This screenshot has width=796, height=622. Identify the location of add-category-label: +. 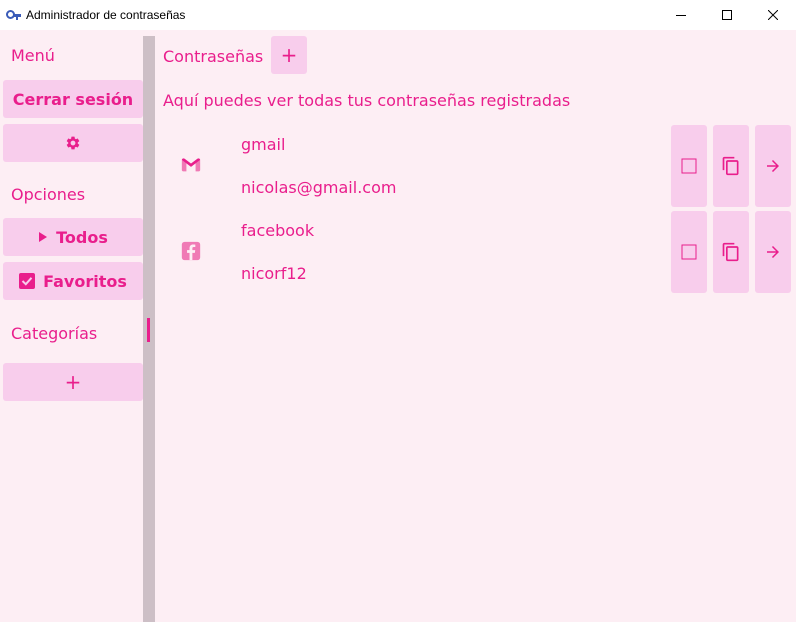
(73, 382).